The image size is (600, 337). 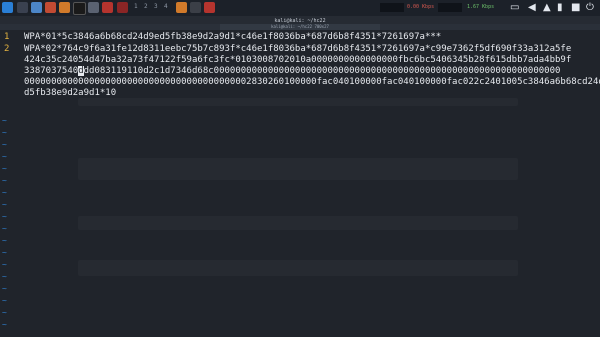 What do you see at coordinates (156, 6) in the screenshot?
I see `workspace-3: 3` at bounding box center [156, 6].